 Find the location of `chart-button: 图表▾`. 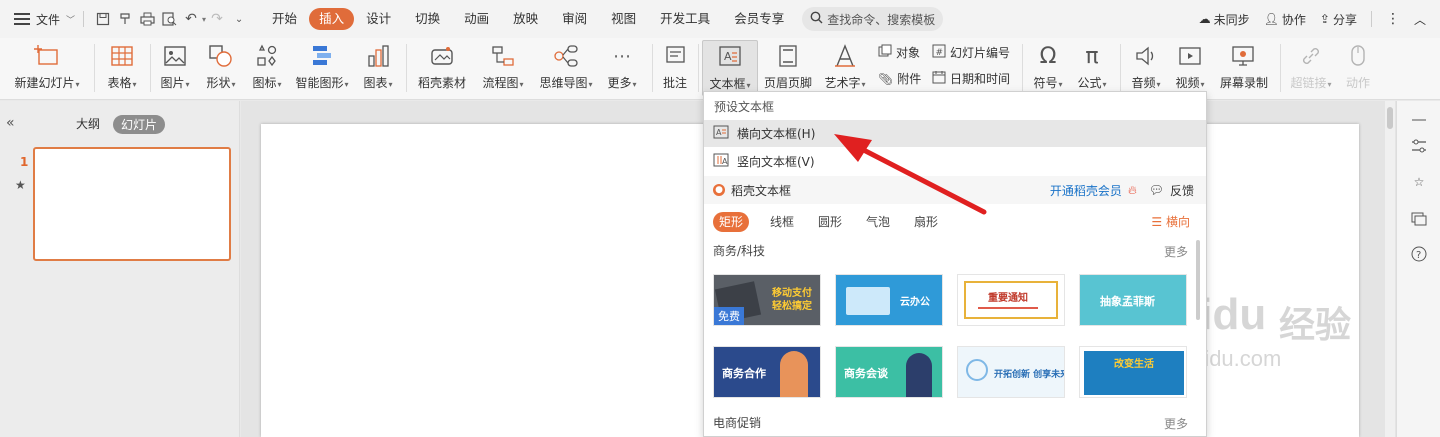

chart-button: 图表▾ is located at coordinates (378, 68).